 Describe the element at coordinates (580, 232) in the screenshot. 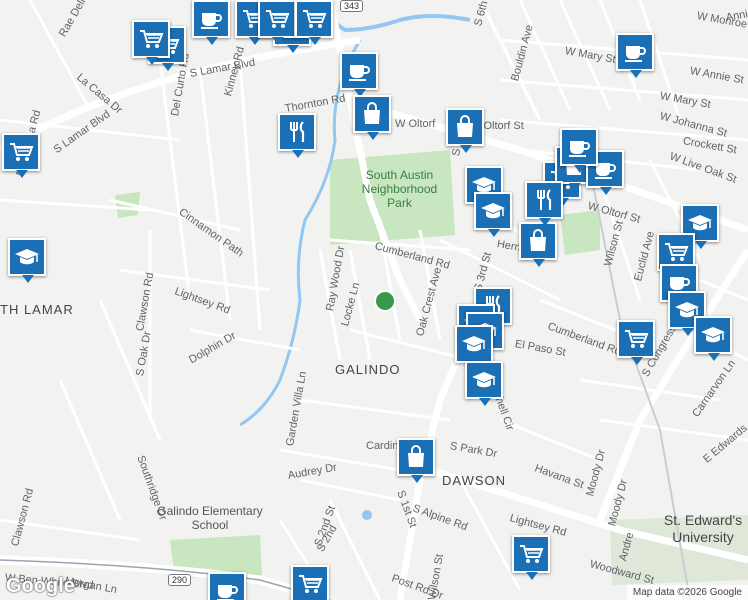

I see `park-area` at that location.